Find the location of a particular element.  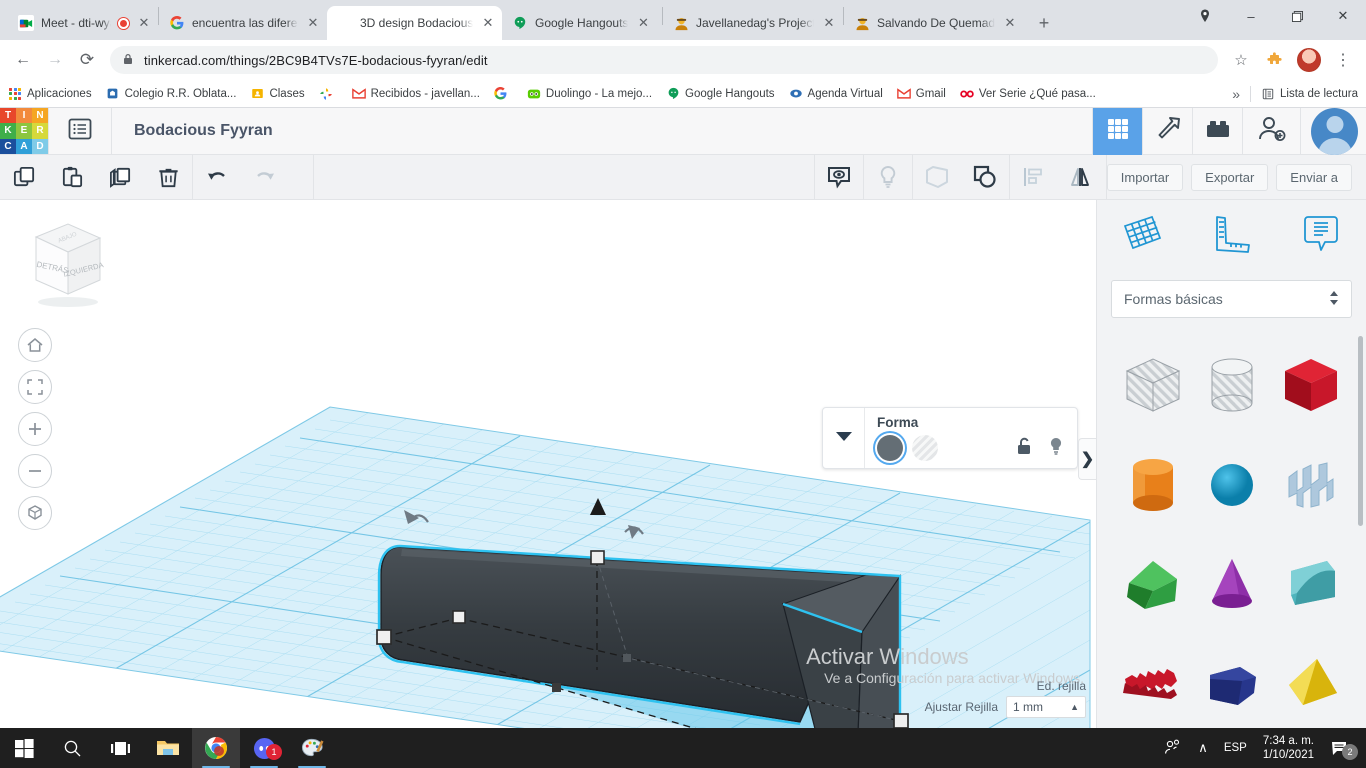

bookmarks-overflow-button: » is located at coordinates (1236, 94).